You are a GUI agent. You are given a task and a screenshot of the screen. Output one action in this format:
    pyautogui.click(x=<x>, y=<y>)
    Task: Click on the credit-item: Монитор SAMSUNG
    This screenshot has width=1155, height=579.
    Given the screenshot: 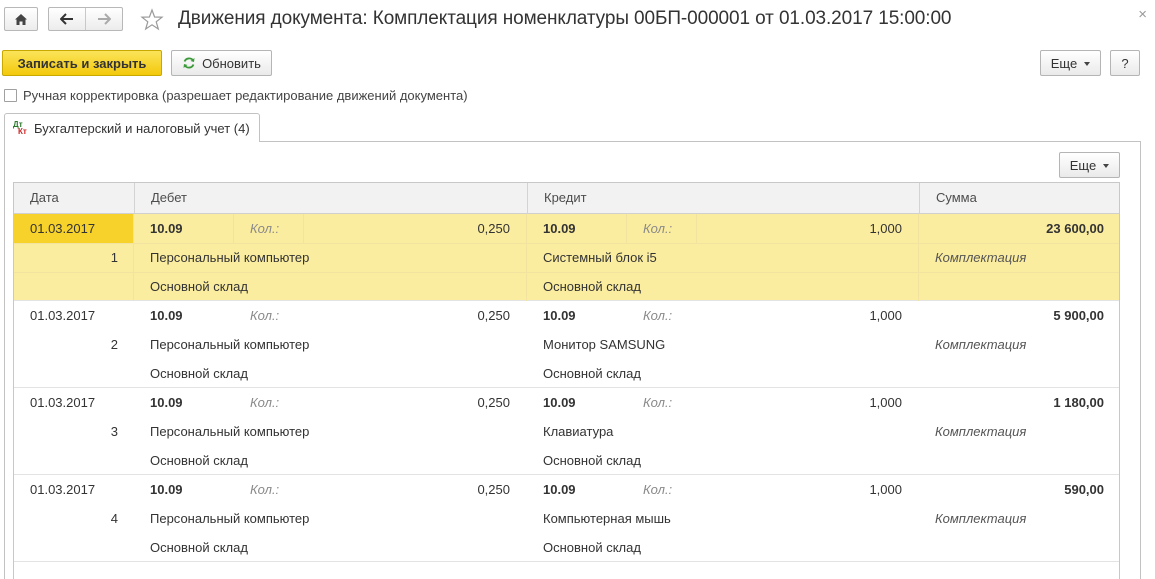 What is the action you would take?
    pyautogui.click(x=604, y=344)
    